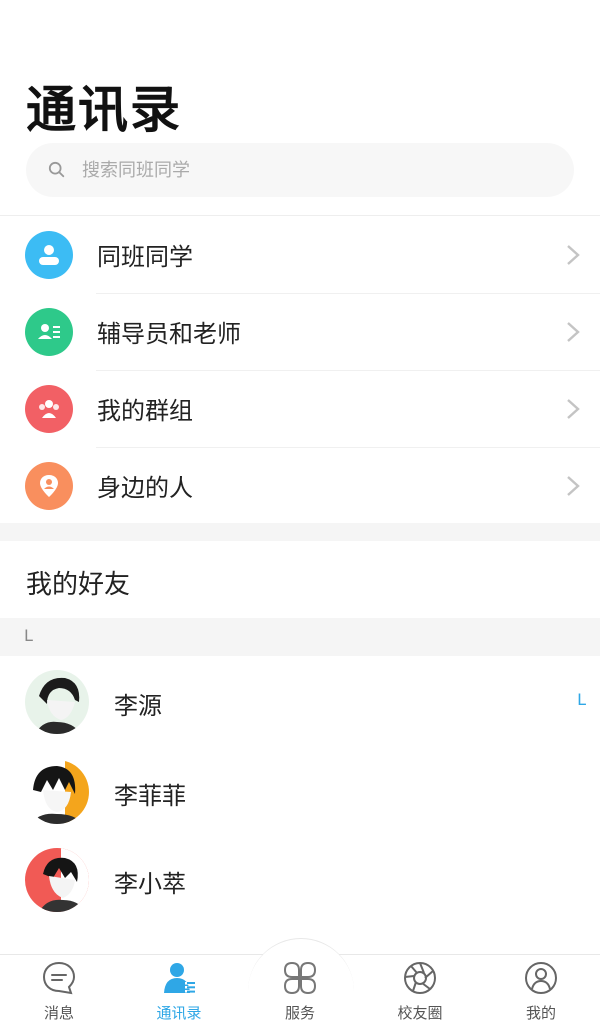  Describe the element at coordinates (78, 585) in the screenshot. I see `friends-section-title: 我的好友` at that location.